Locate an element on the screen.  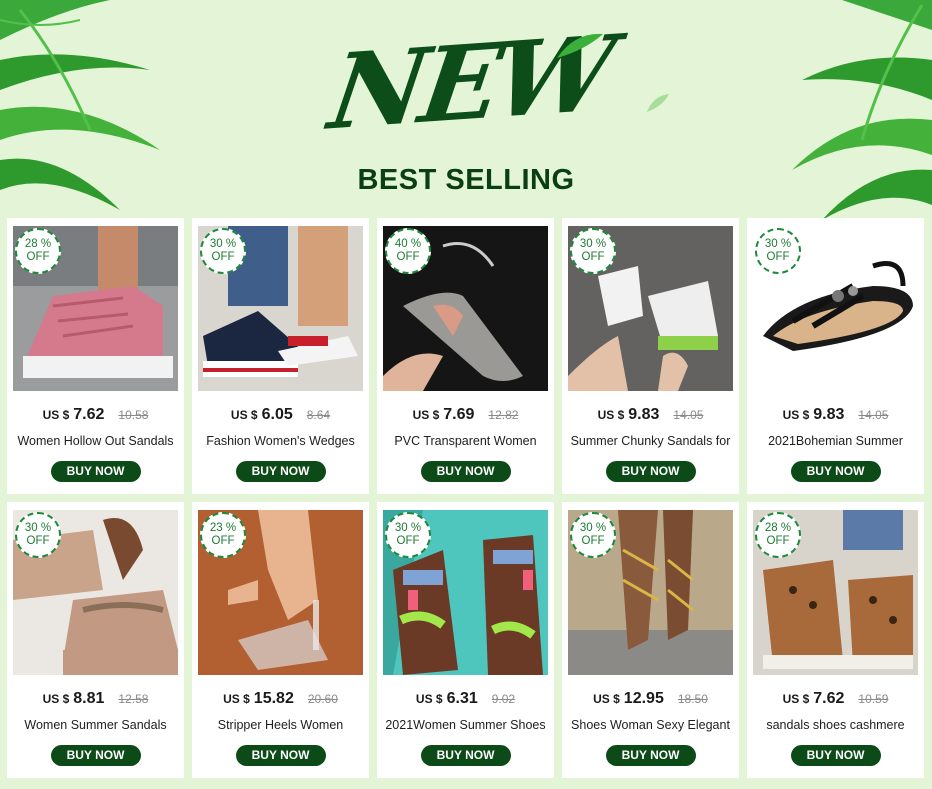
original-price: 20.60 is located at coordinates (322, 699).